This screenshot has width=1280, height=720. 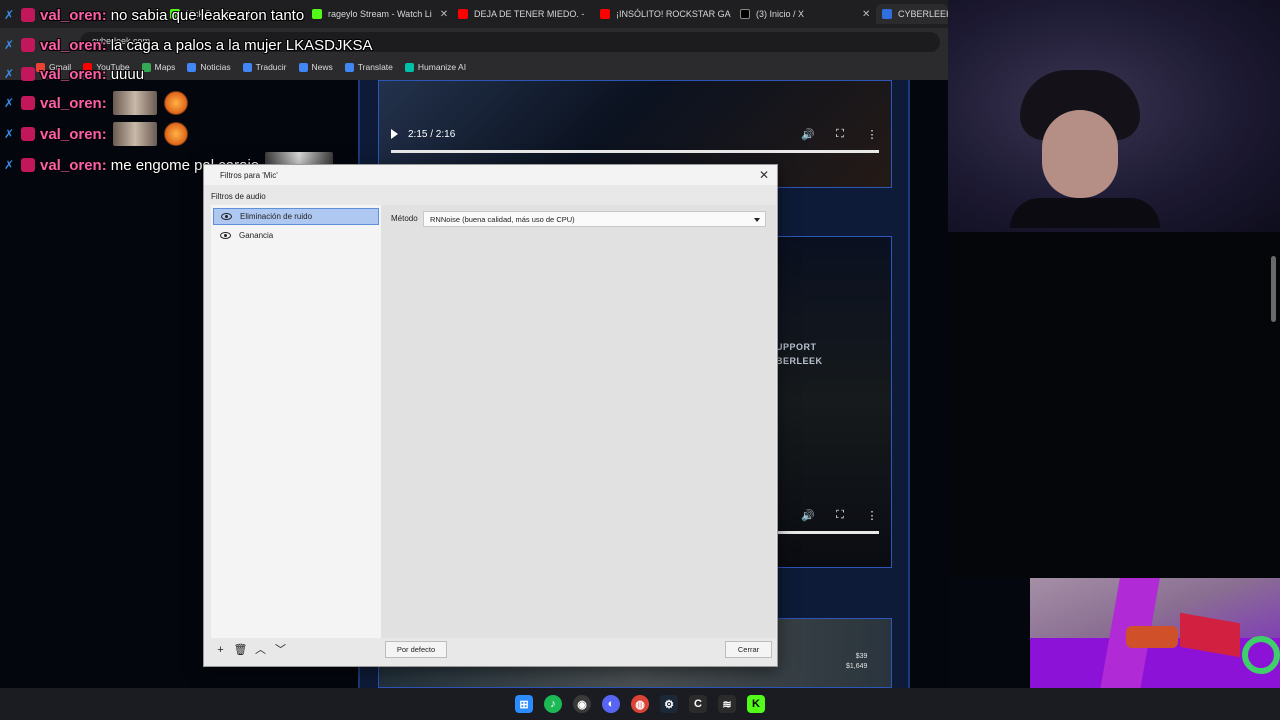 I want to click on streamer-webcam, so click(x=1085, y=149).